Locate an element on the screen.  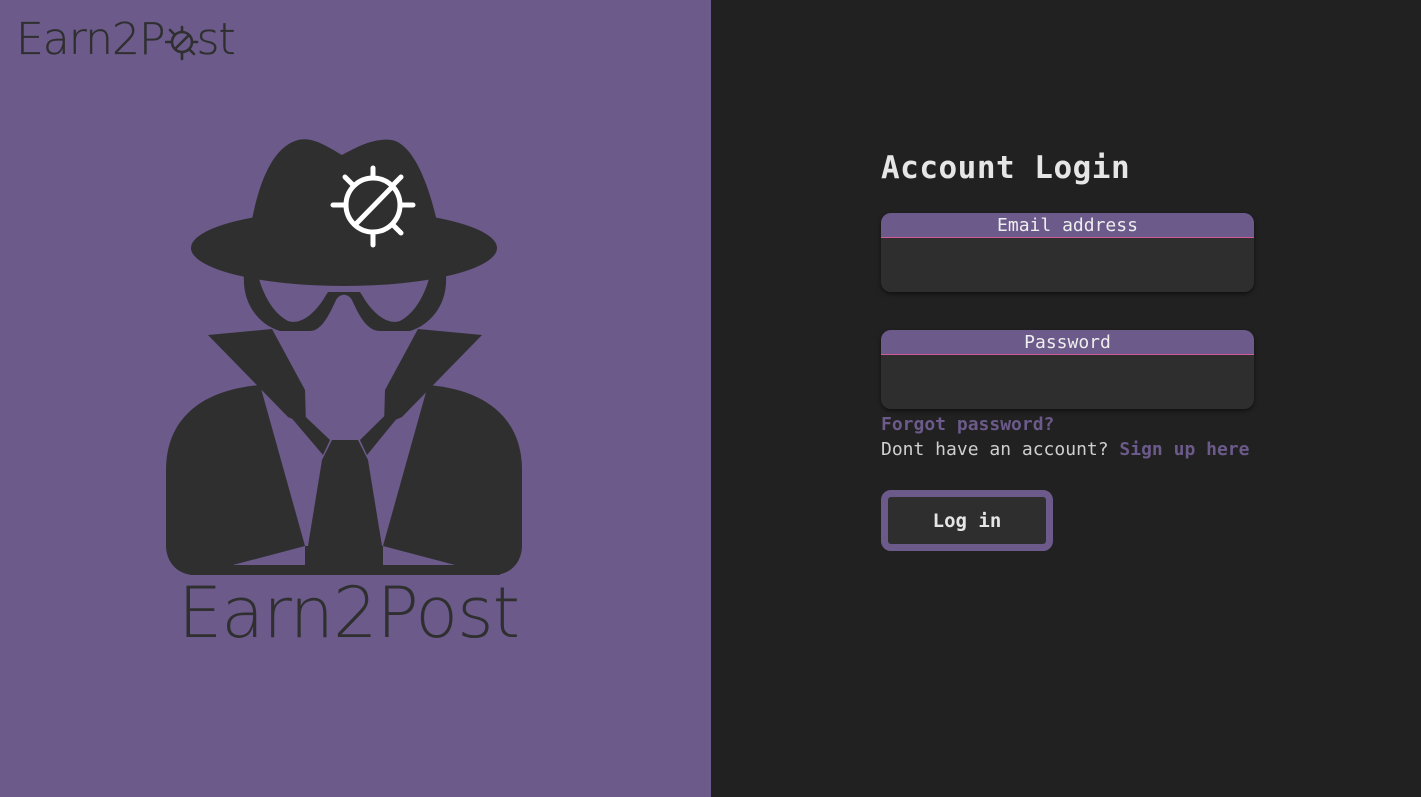
password-label: Password is located at coordinates (1067, 342).